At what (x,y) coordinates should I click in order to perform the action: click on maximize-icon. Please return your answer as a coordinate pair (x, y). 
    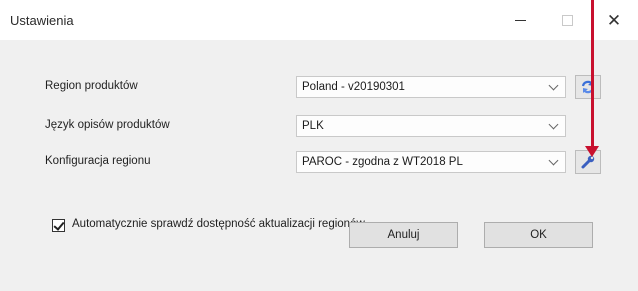
    Looking at the image, I should click on (567, 20).